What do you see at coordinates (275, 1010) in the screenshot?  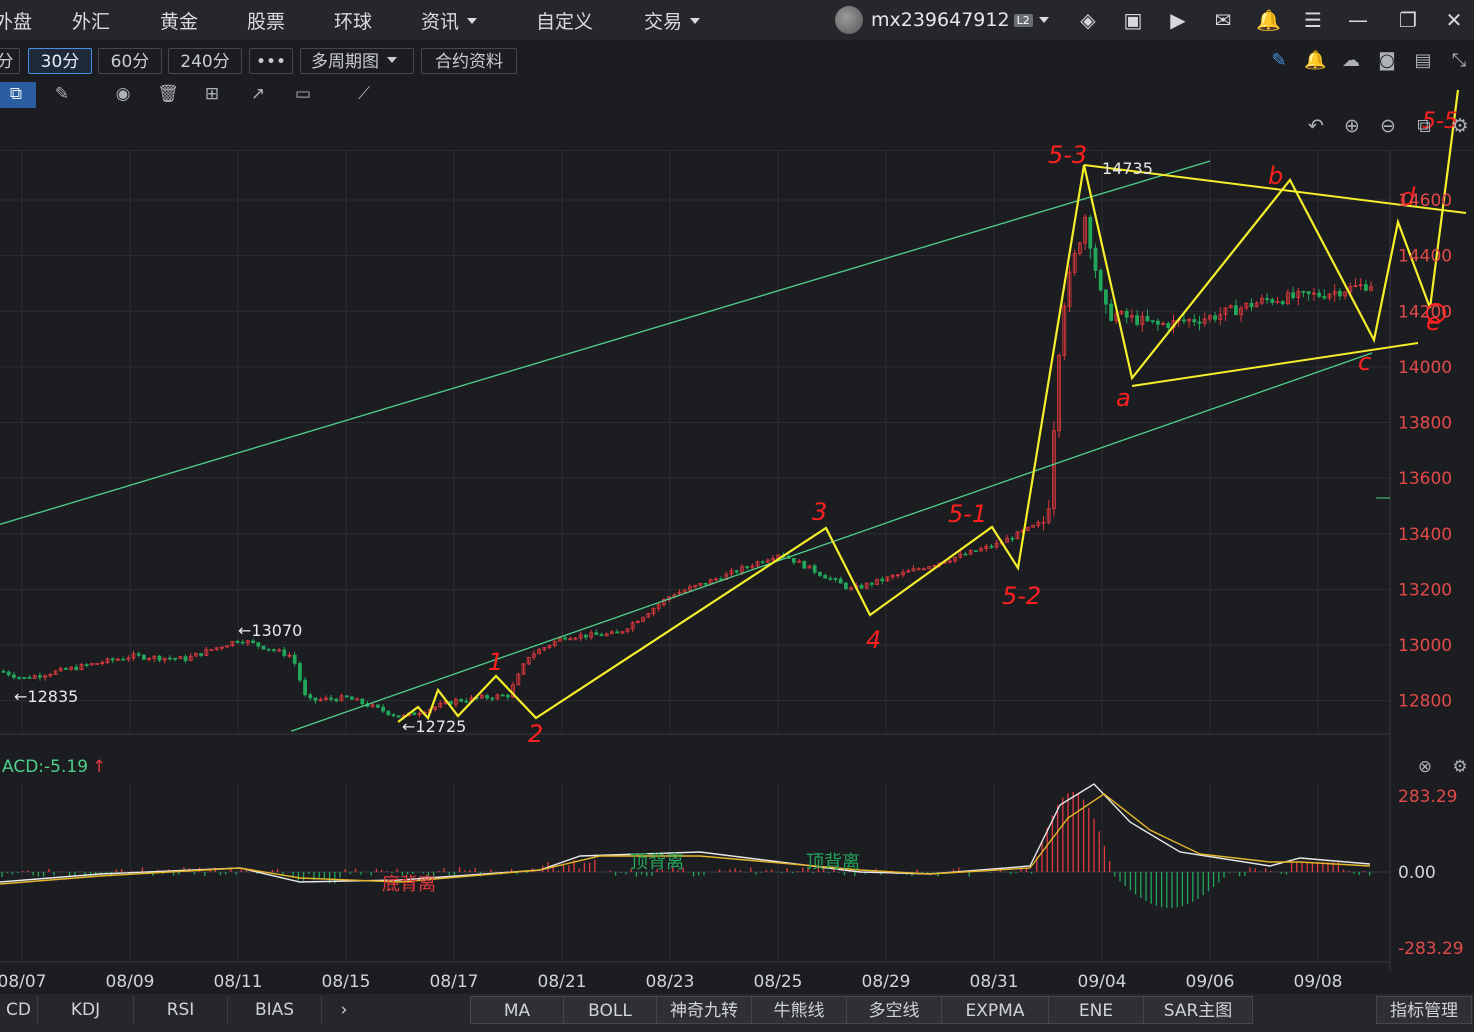 I see `tab-bias: BIAS` at bounding box center [275, 1010].